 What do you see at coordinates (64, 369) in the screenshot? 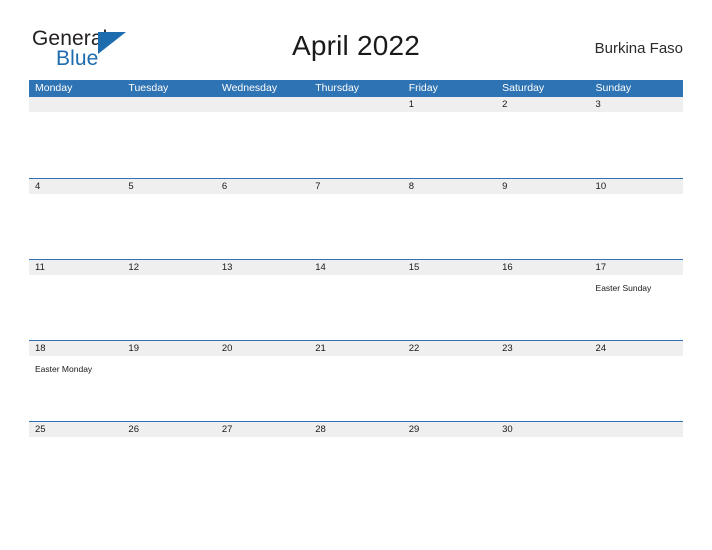
I see `event-label: Easter Monday` at bounding box center [64, 369].